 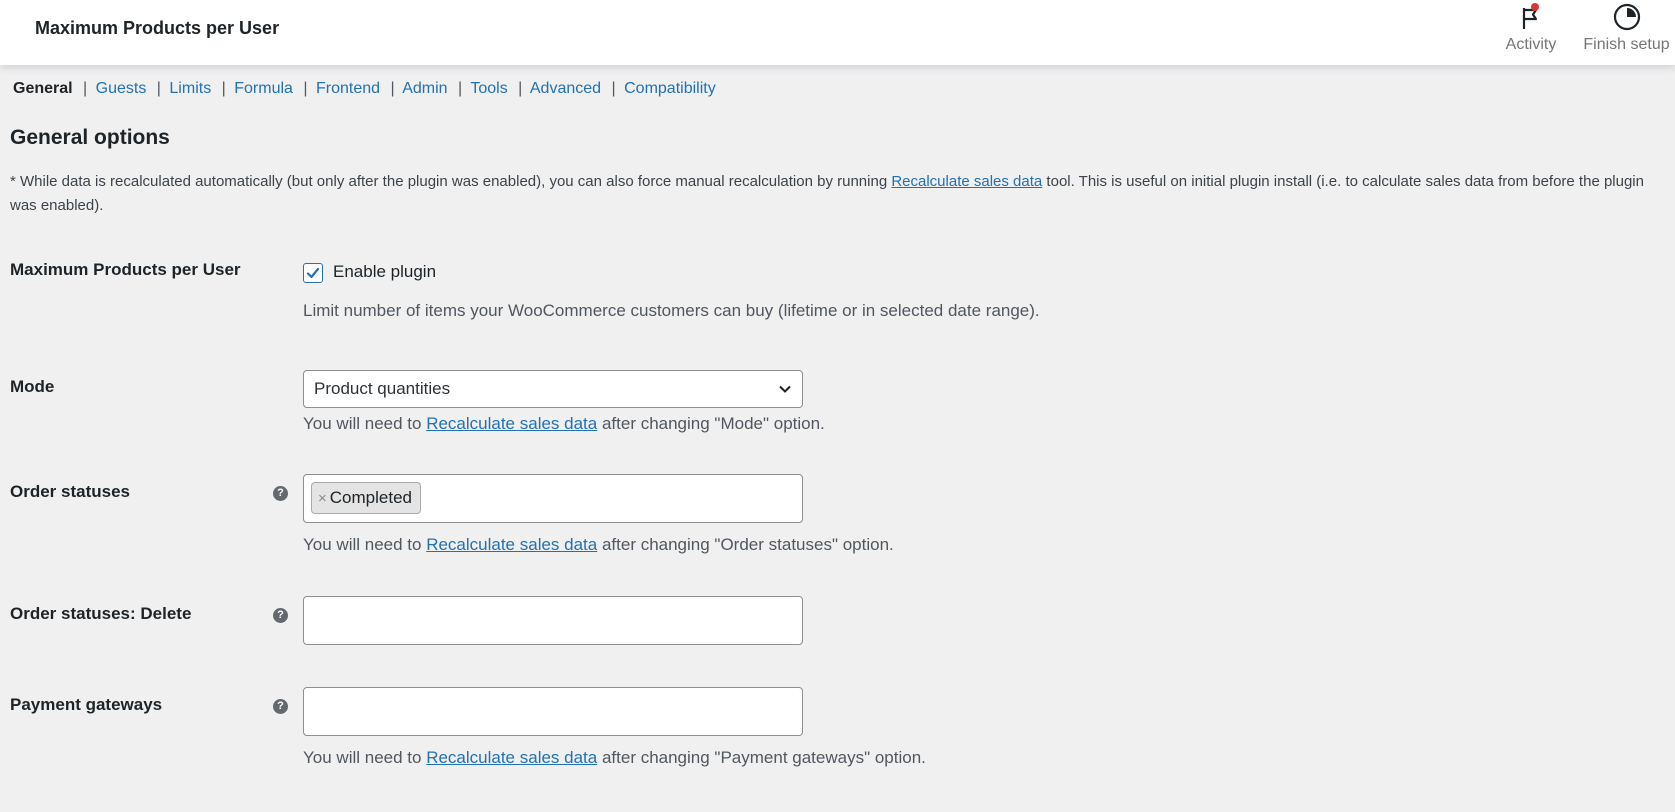 I want to click on payment-gateways-label: Payment gateways, so click(x=86, y=704).